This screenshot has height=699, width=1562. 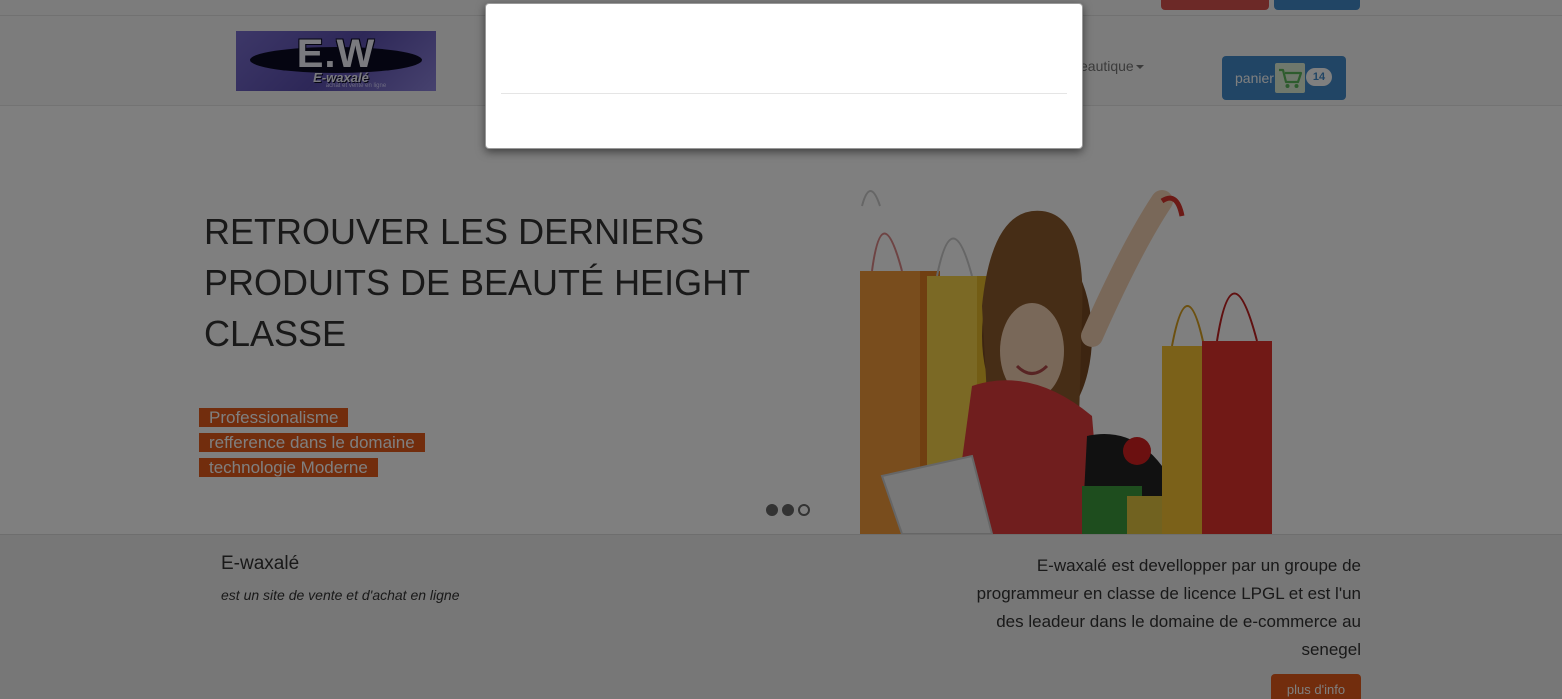 I want to click on modal-dialog, so click(x=784, y=76).